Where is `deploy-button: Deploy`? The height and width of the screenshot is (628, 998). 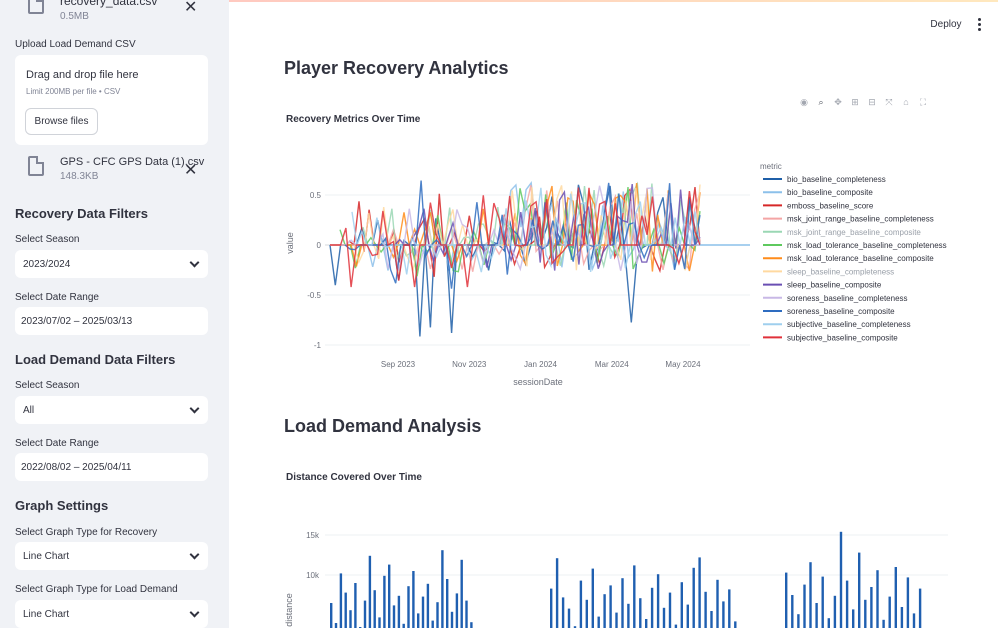
deploy-button: Deploy is located at coordinates (946, 24).